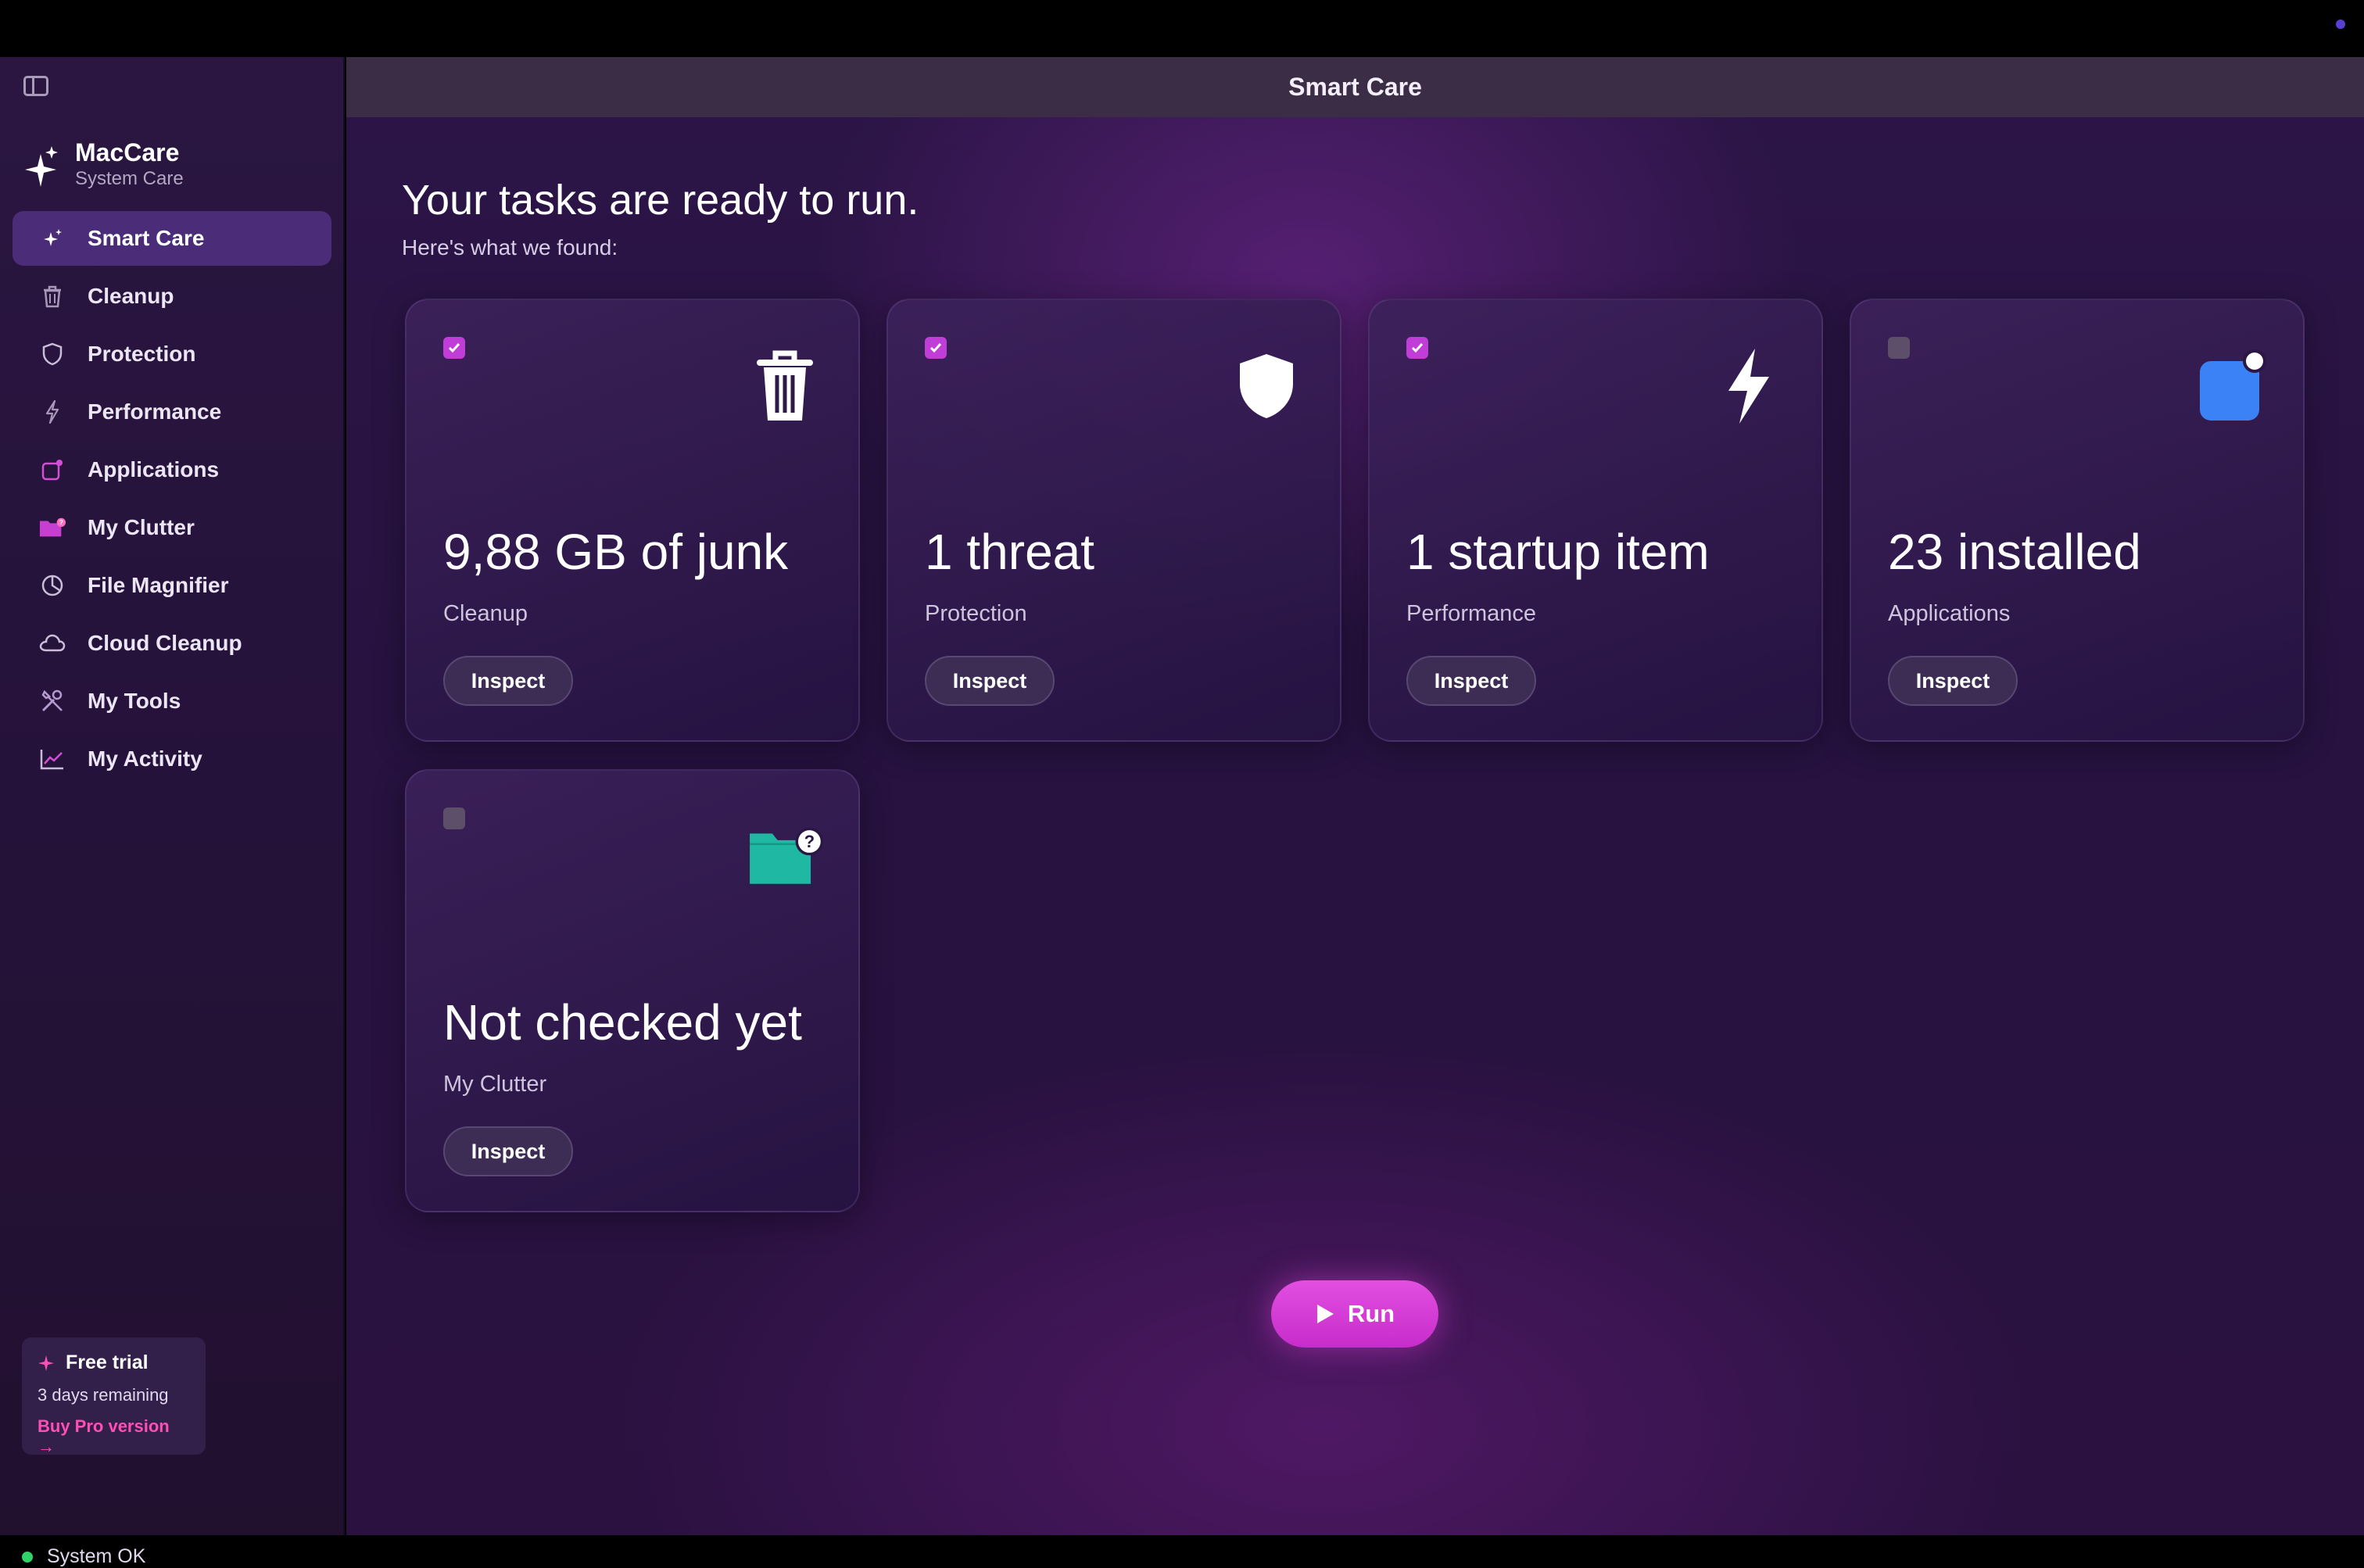 This screenshot has height=1568, width=2364. What do you see at coordinates (134, 701) in the screenshot?
I see `sidebar-item-label: My Tools` at bounding box center [134, 701].